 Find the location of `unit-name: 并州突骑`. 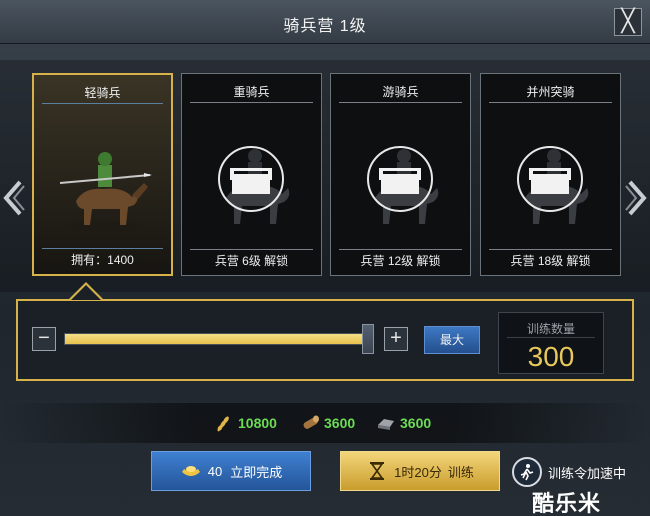

unit-name: 并州突骑 is located at coordinates (550, 93).